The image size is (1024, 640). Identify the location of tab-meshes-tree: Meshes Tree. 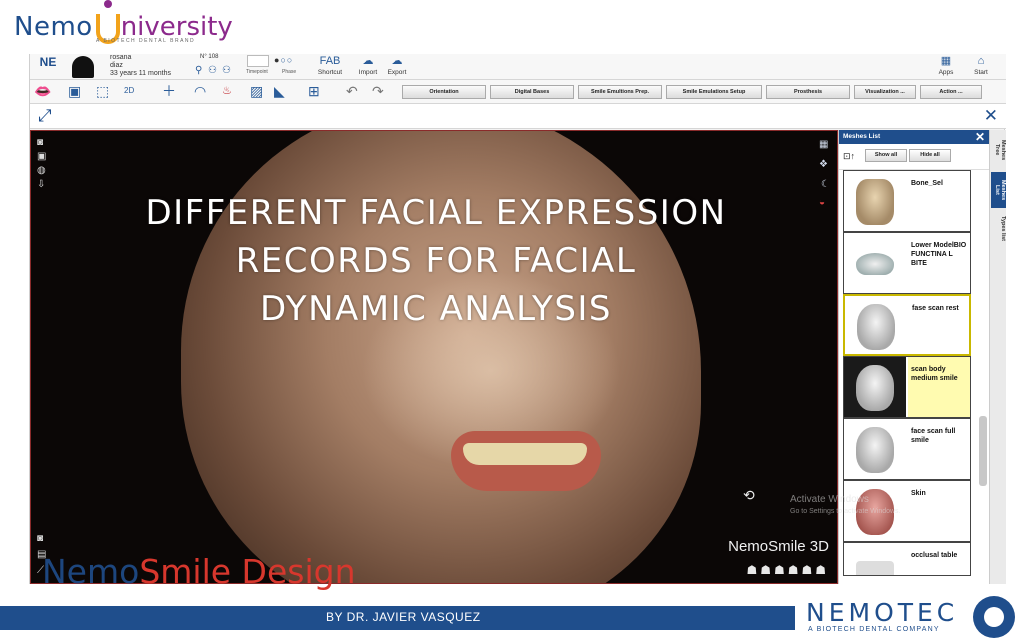
(998, 150).